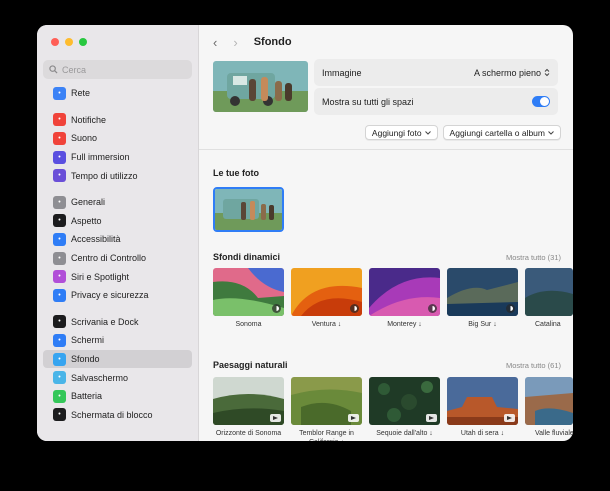 The width and height of the screenshot is (610, 491). I want to click on sidebar-item-notifiche: • Notifiche, so click(117, 120).